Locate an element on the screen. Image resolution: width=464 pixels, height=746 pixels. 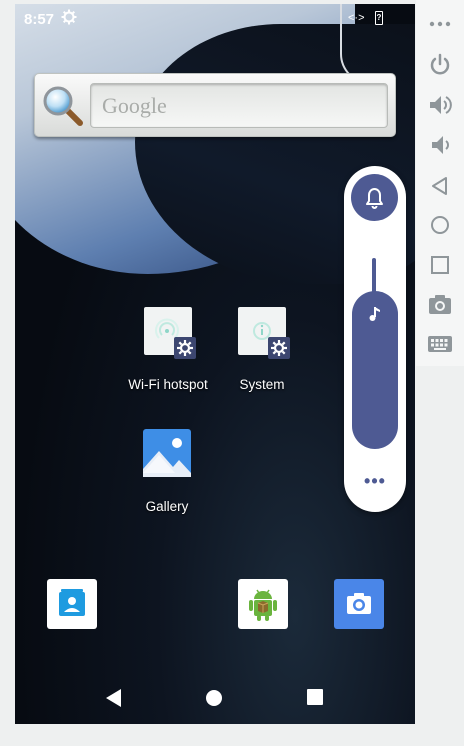
search-placeholder: Google is located at coordinates (134, 105).